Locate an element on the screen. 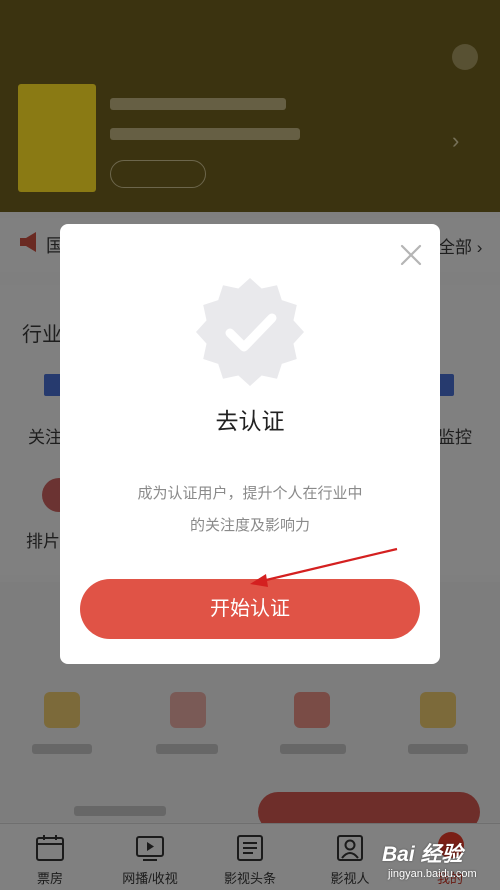 Image resolution: width=500 pixels, height=890 pixels. notice-all-link: 全部 › is located at coordinates (460, 247).